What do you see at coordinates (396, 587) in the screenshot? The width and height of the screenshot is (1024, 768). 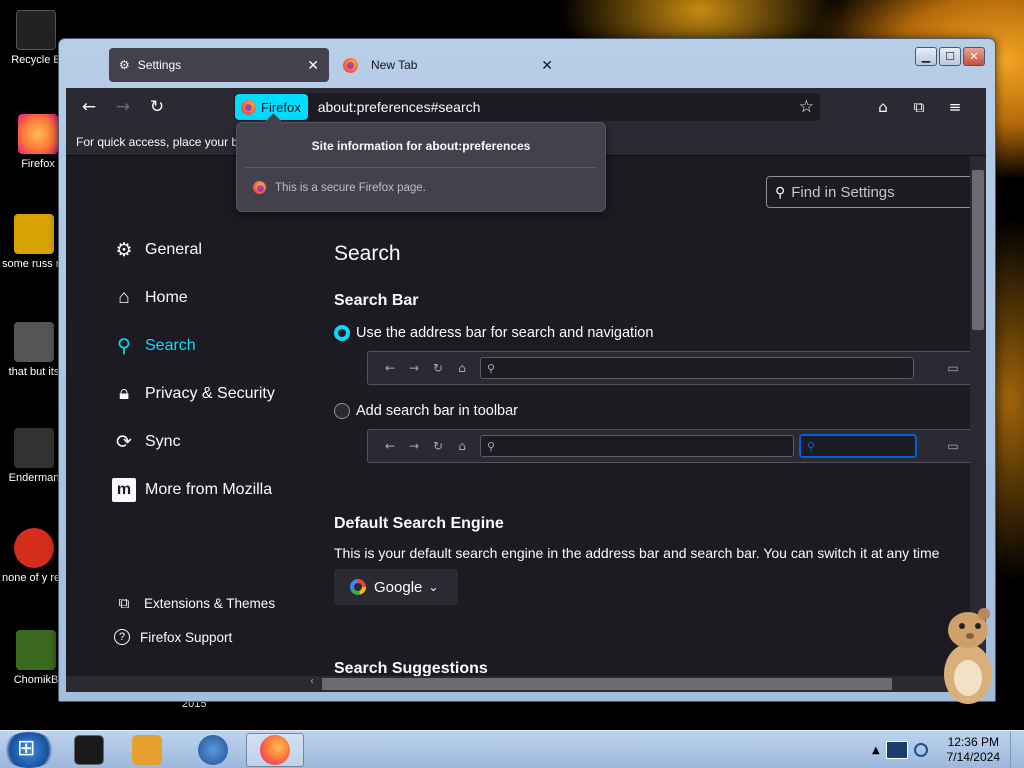 I see `default-engine-dropdown: Google ⌄` at bounding box center [396, 587].